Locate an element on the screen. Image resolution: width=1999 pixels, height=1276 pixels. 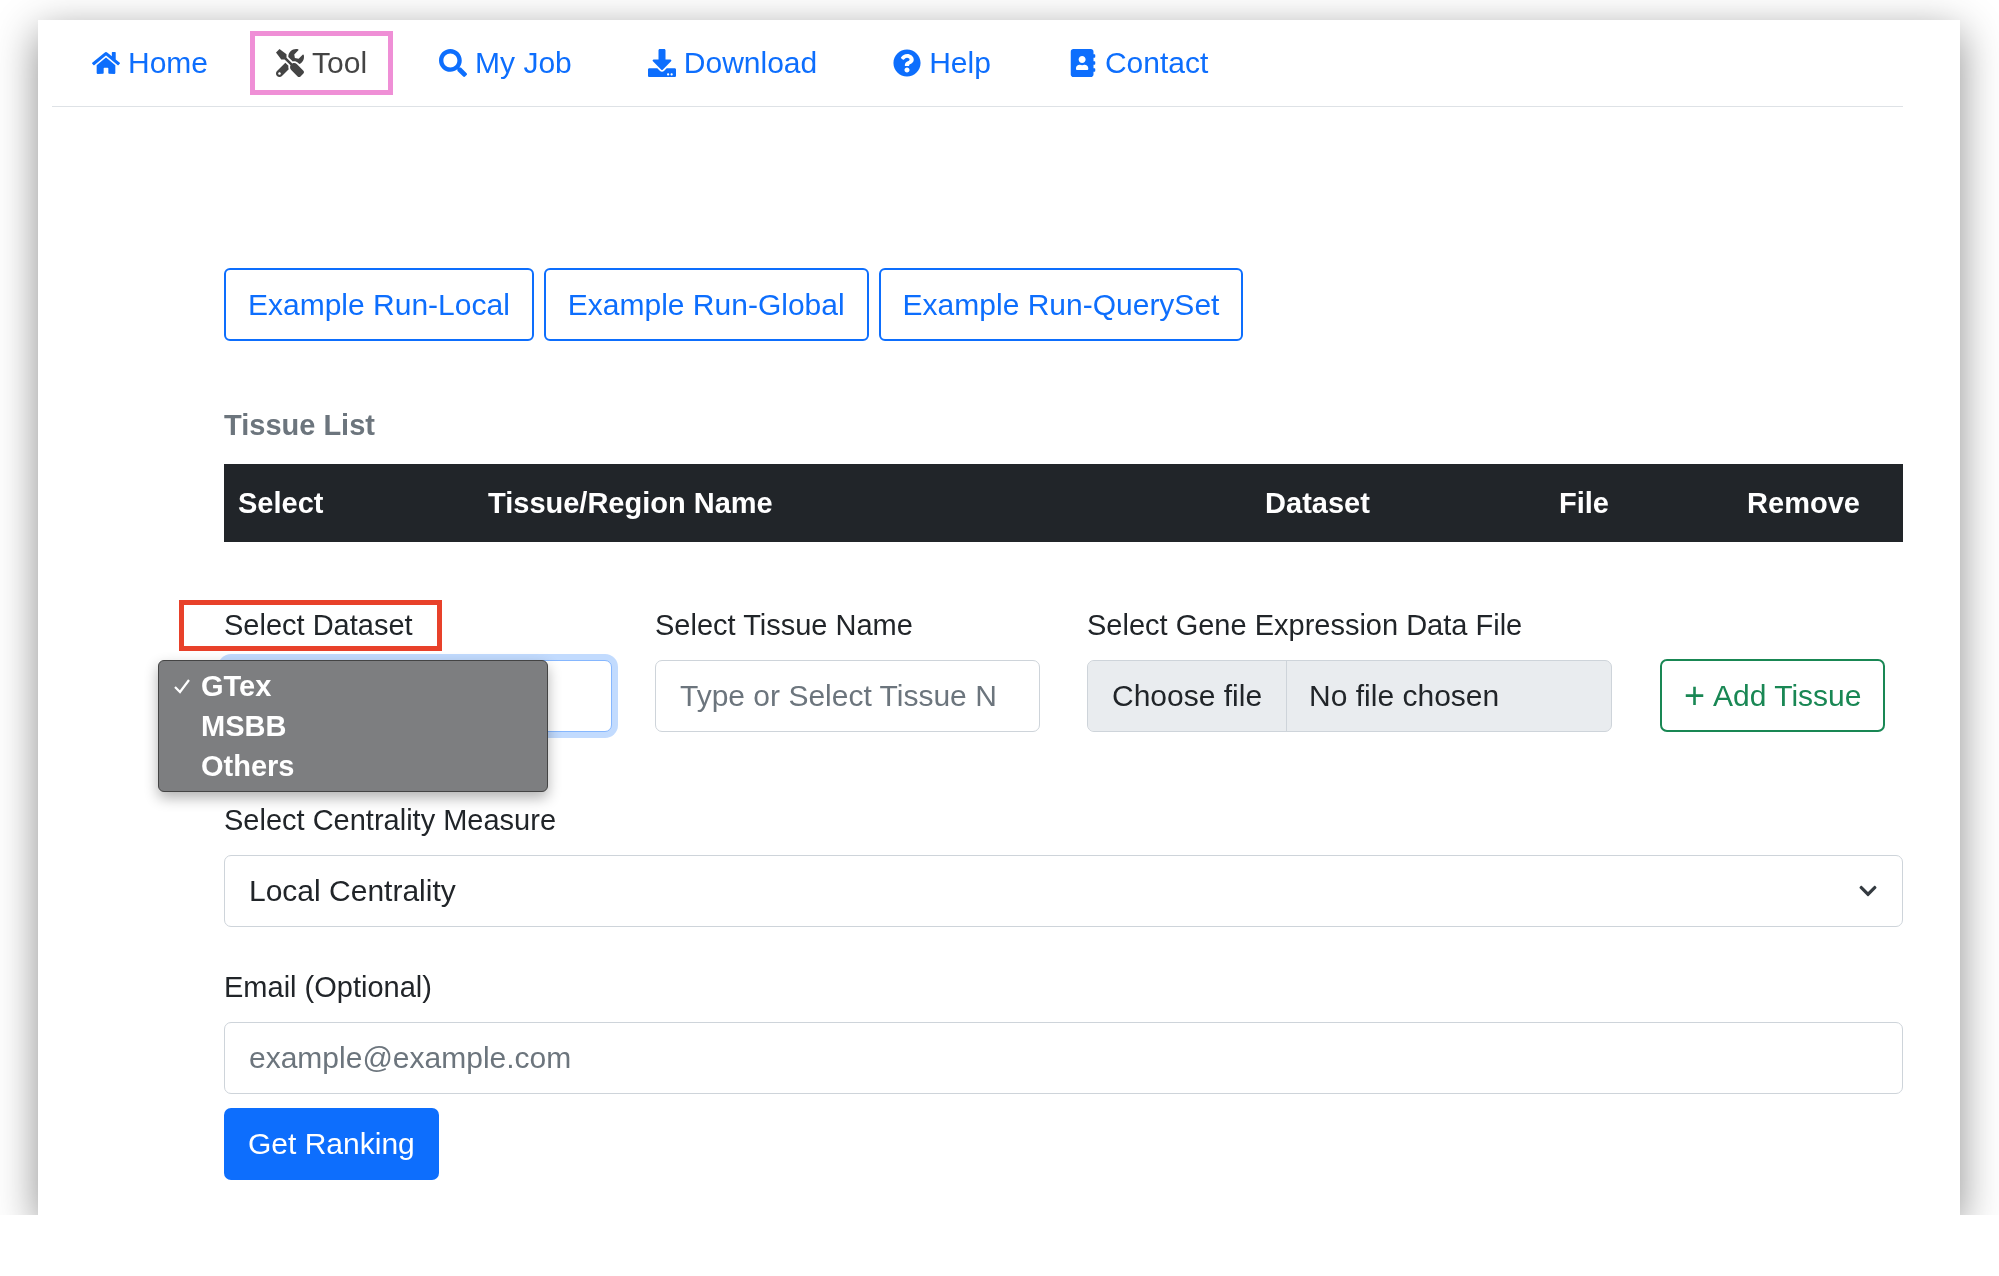
column-header: Dataset is located at coordinates (1317, 503).